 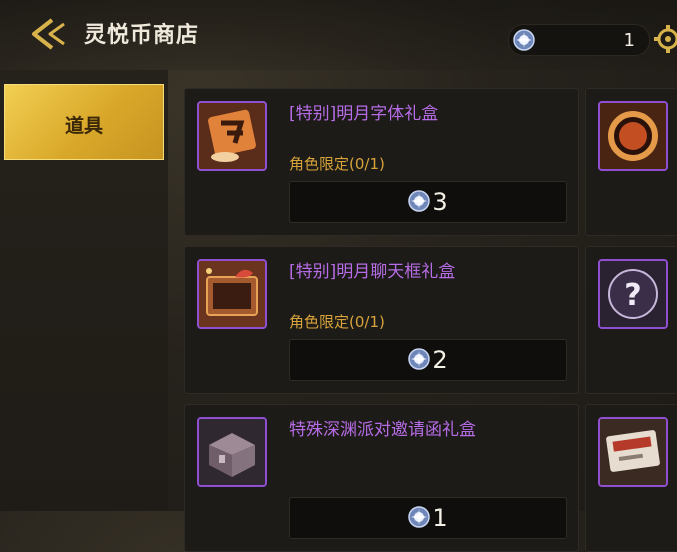 I want to click on top-bar: 灵悦币商店 1, so click(x=338, y=35).